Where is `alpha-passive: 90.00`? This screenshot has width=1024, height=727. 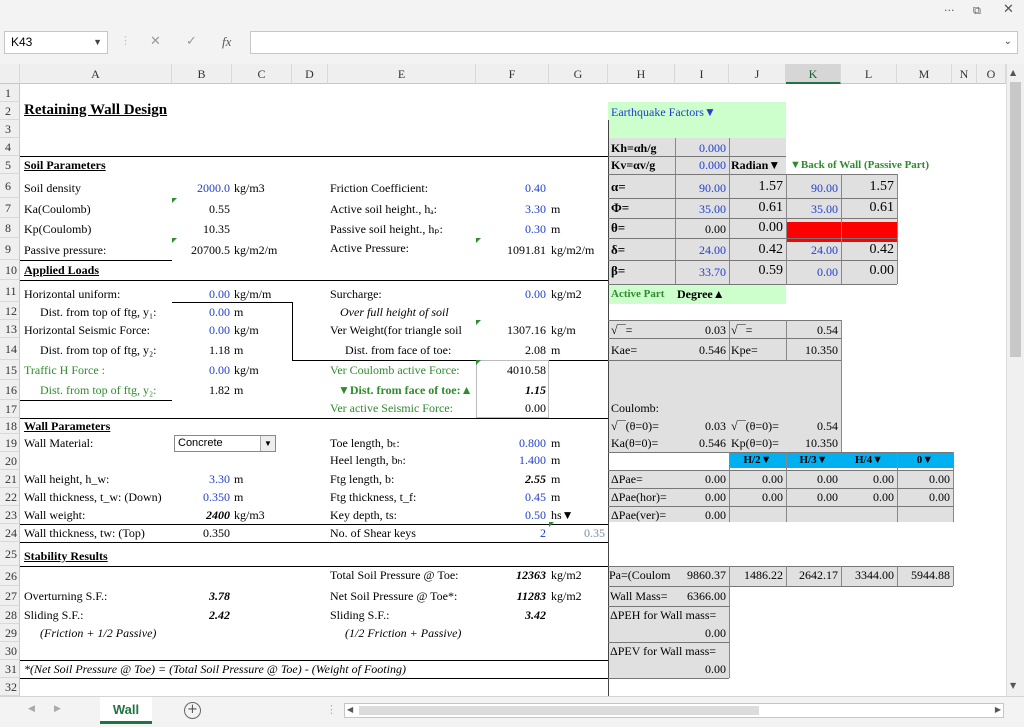
alpha-passive: 90.00 is located at coordinates (812, 188).